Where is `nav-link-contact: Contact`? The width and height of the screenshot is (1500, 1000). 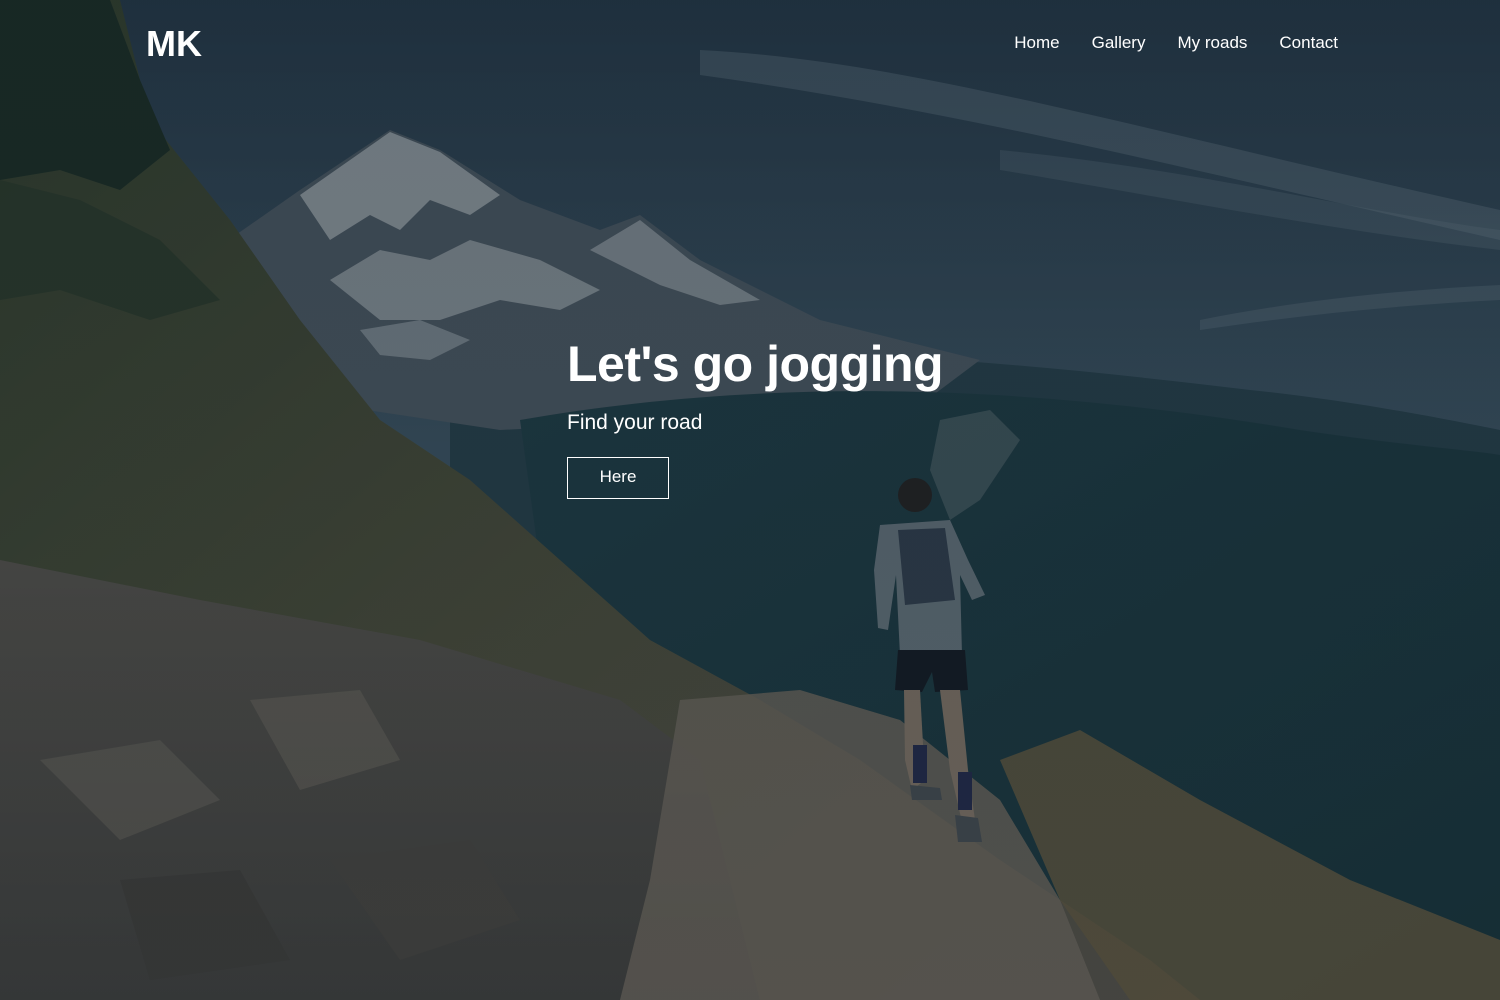 nav-link-contact: Contact is located at coordinates (1308, 42).